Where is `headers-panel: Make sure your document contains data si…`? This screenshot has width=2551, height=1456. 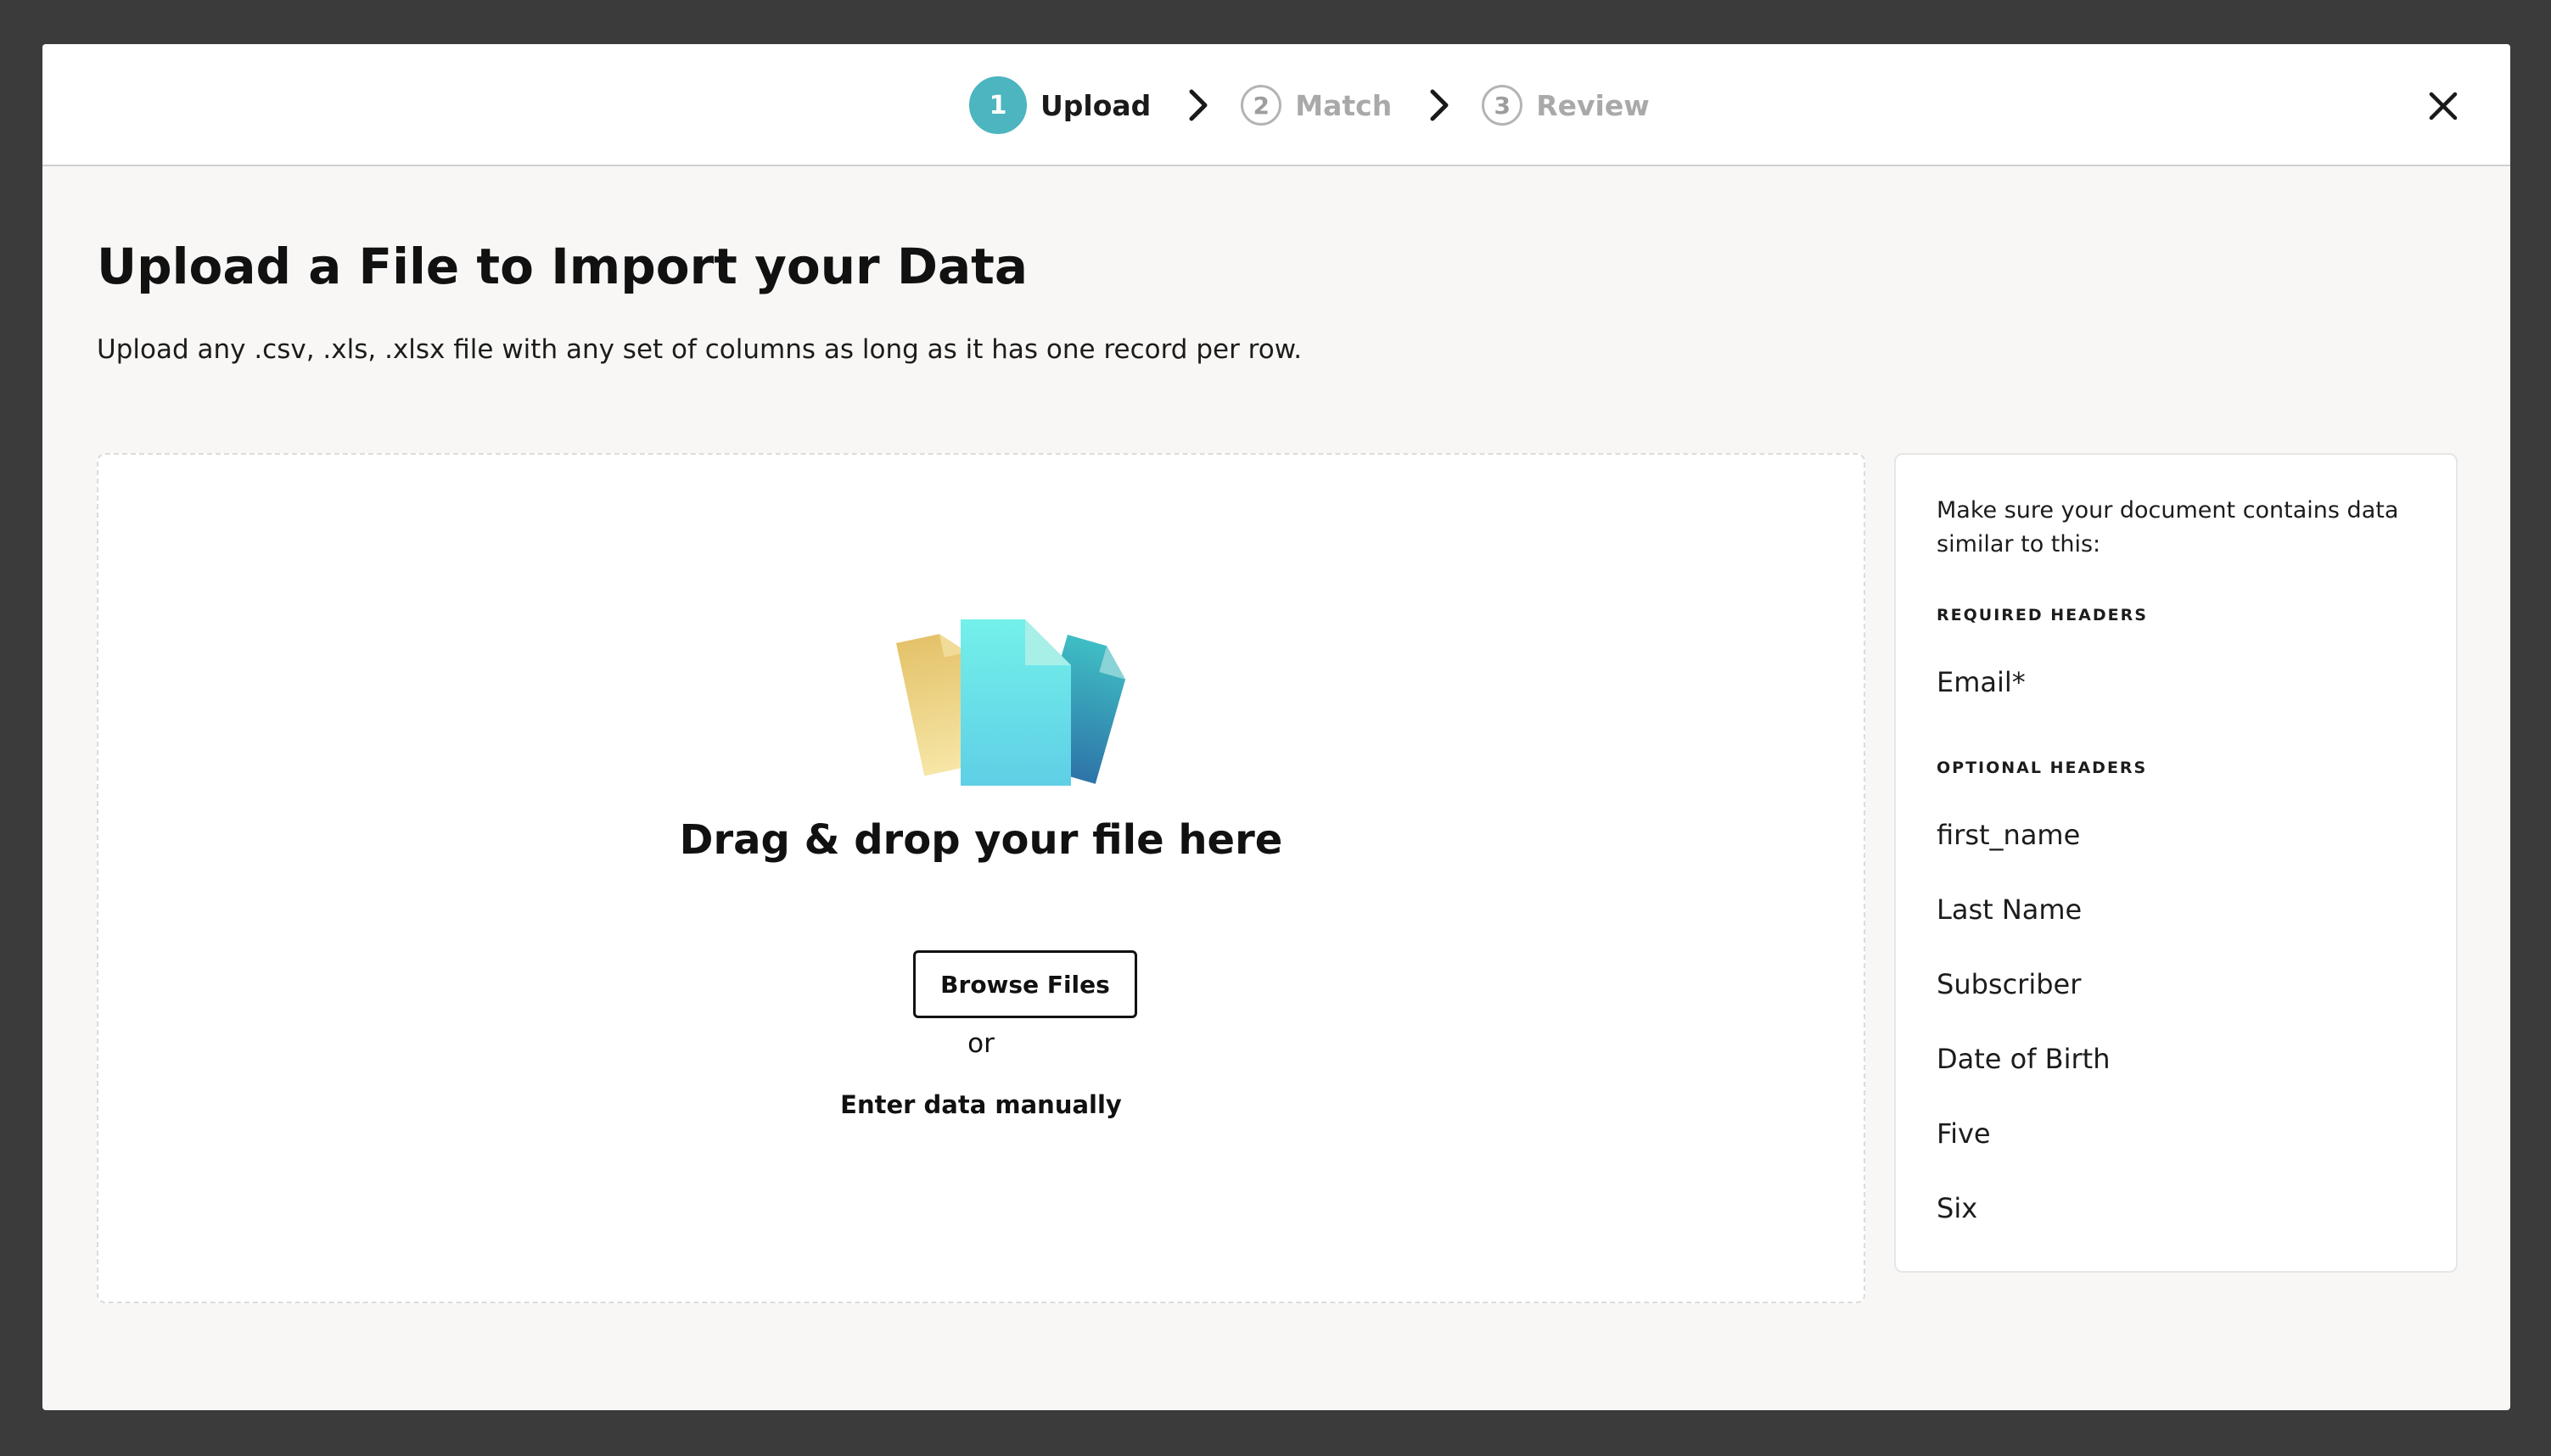
headers-panel: Make sure your document contains data si… is located at coordinates (2176, 863).